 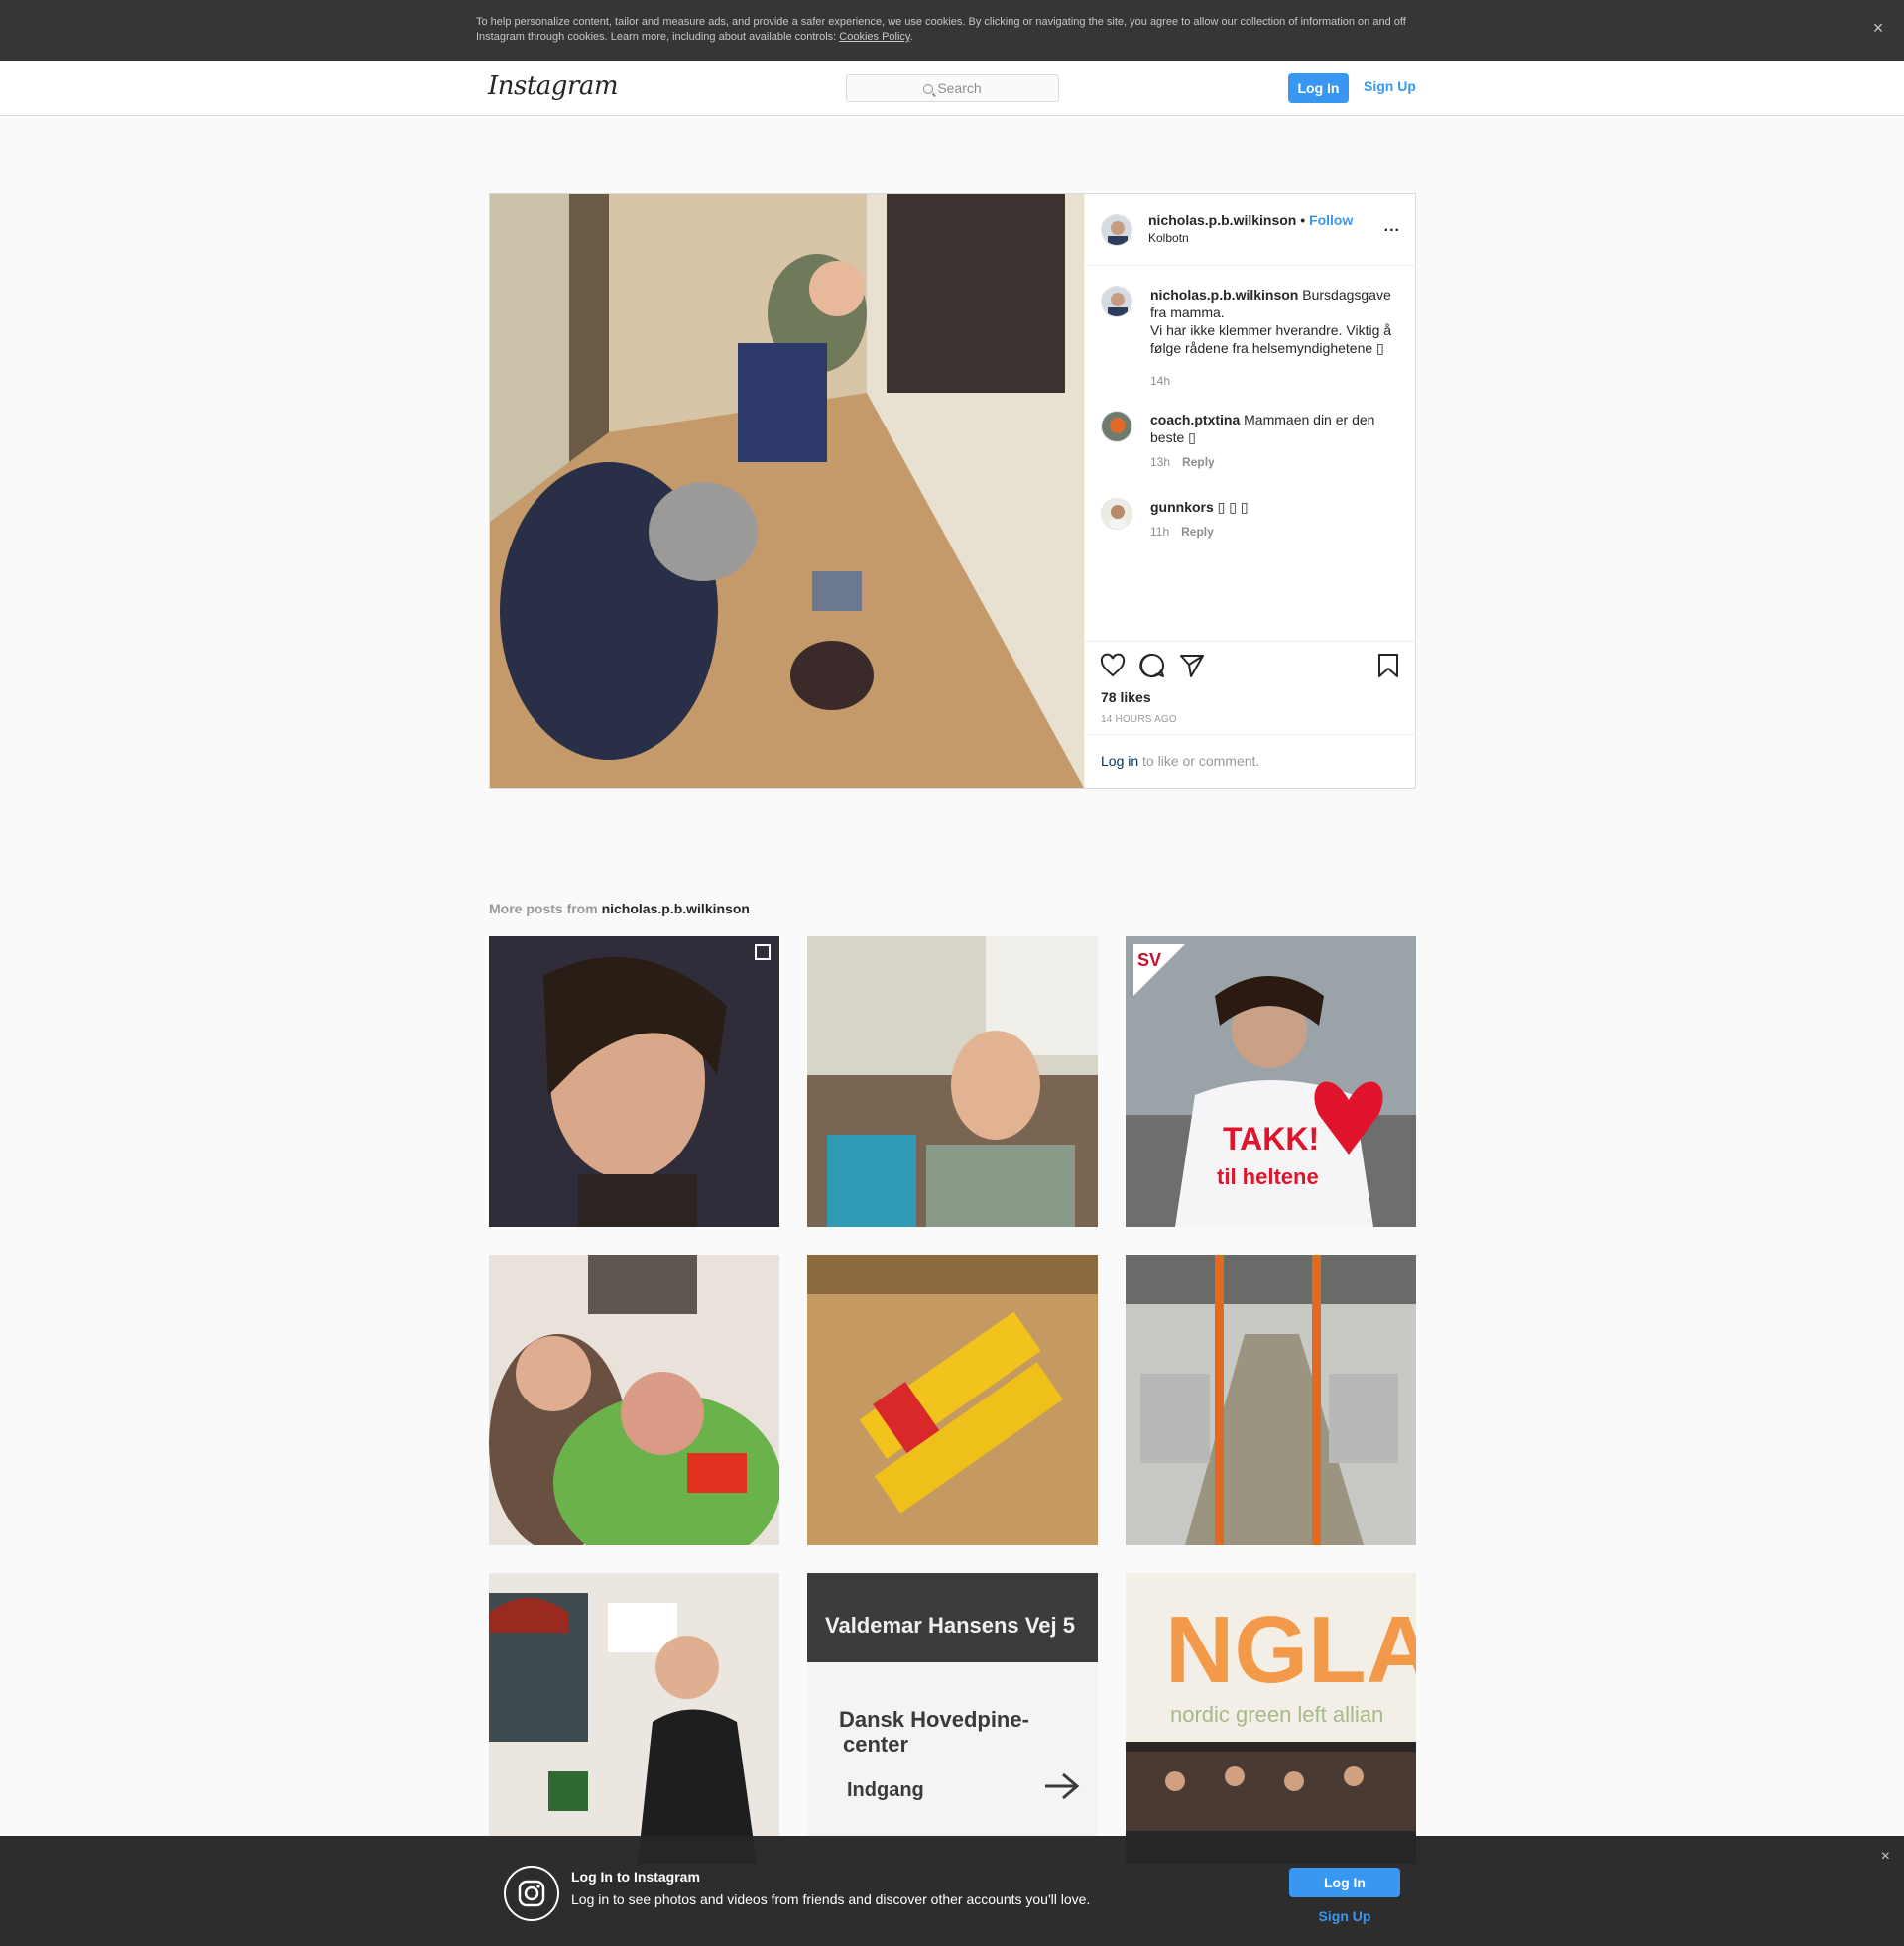 I want to click on banner-title: Log In to Instagram, so click(x=635, y=1877).